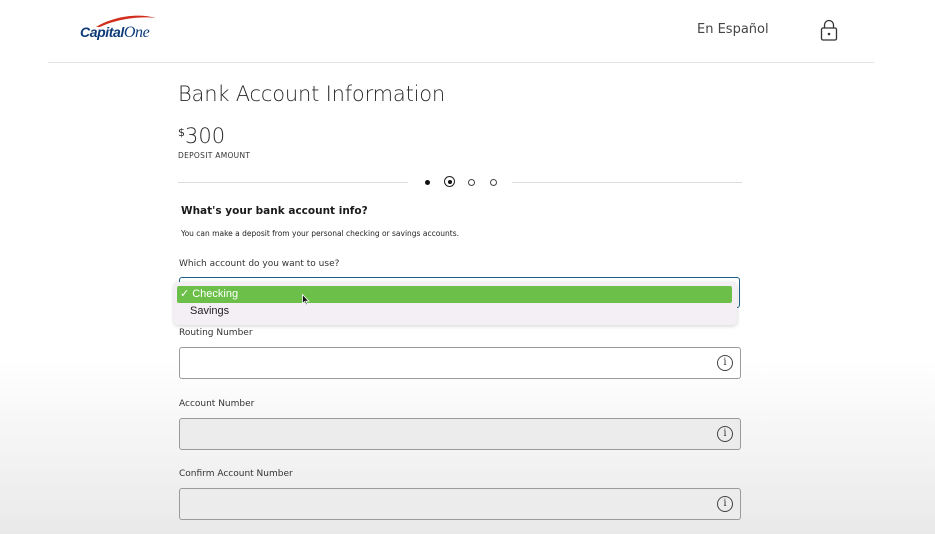  What do you see at coordinates (102, 32) in the screenshot?
I see `logo-text-capital: Capital` at bounding box center [102, 32].